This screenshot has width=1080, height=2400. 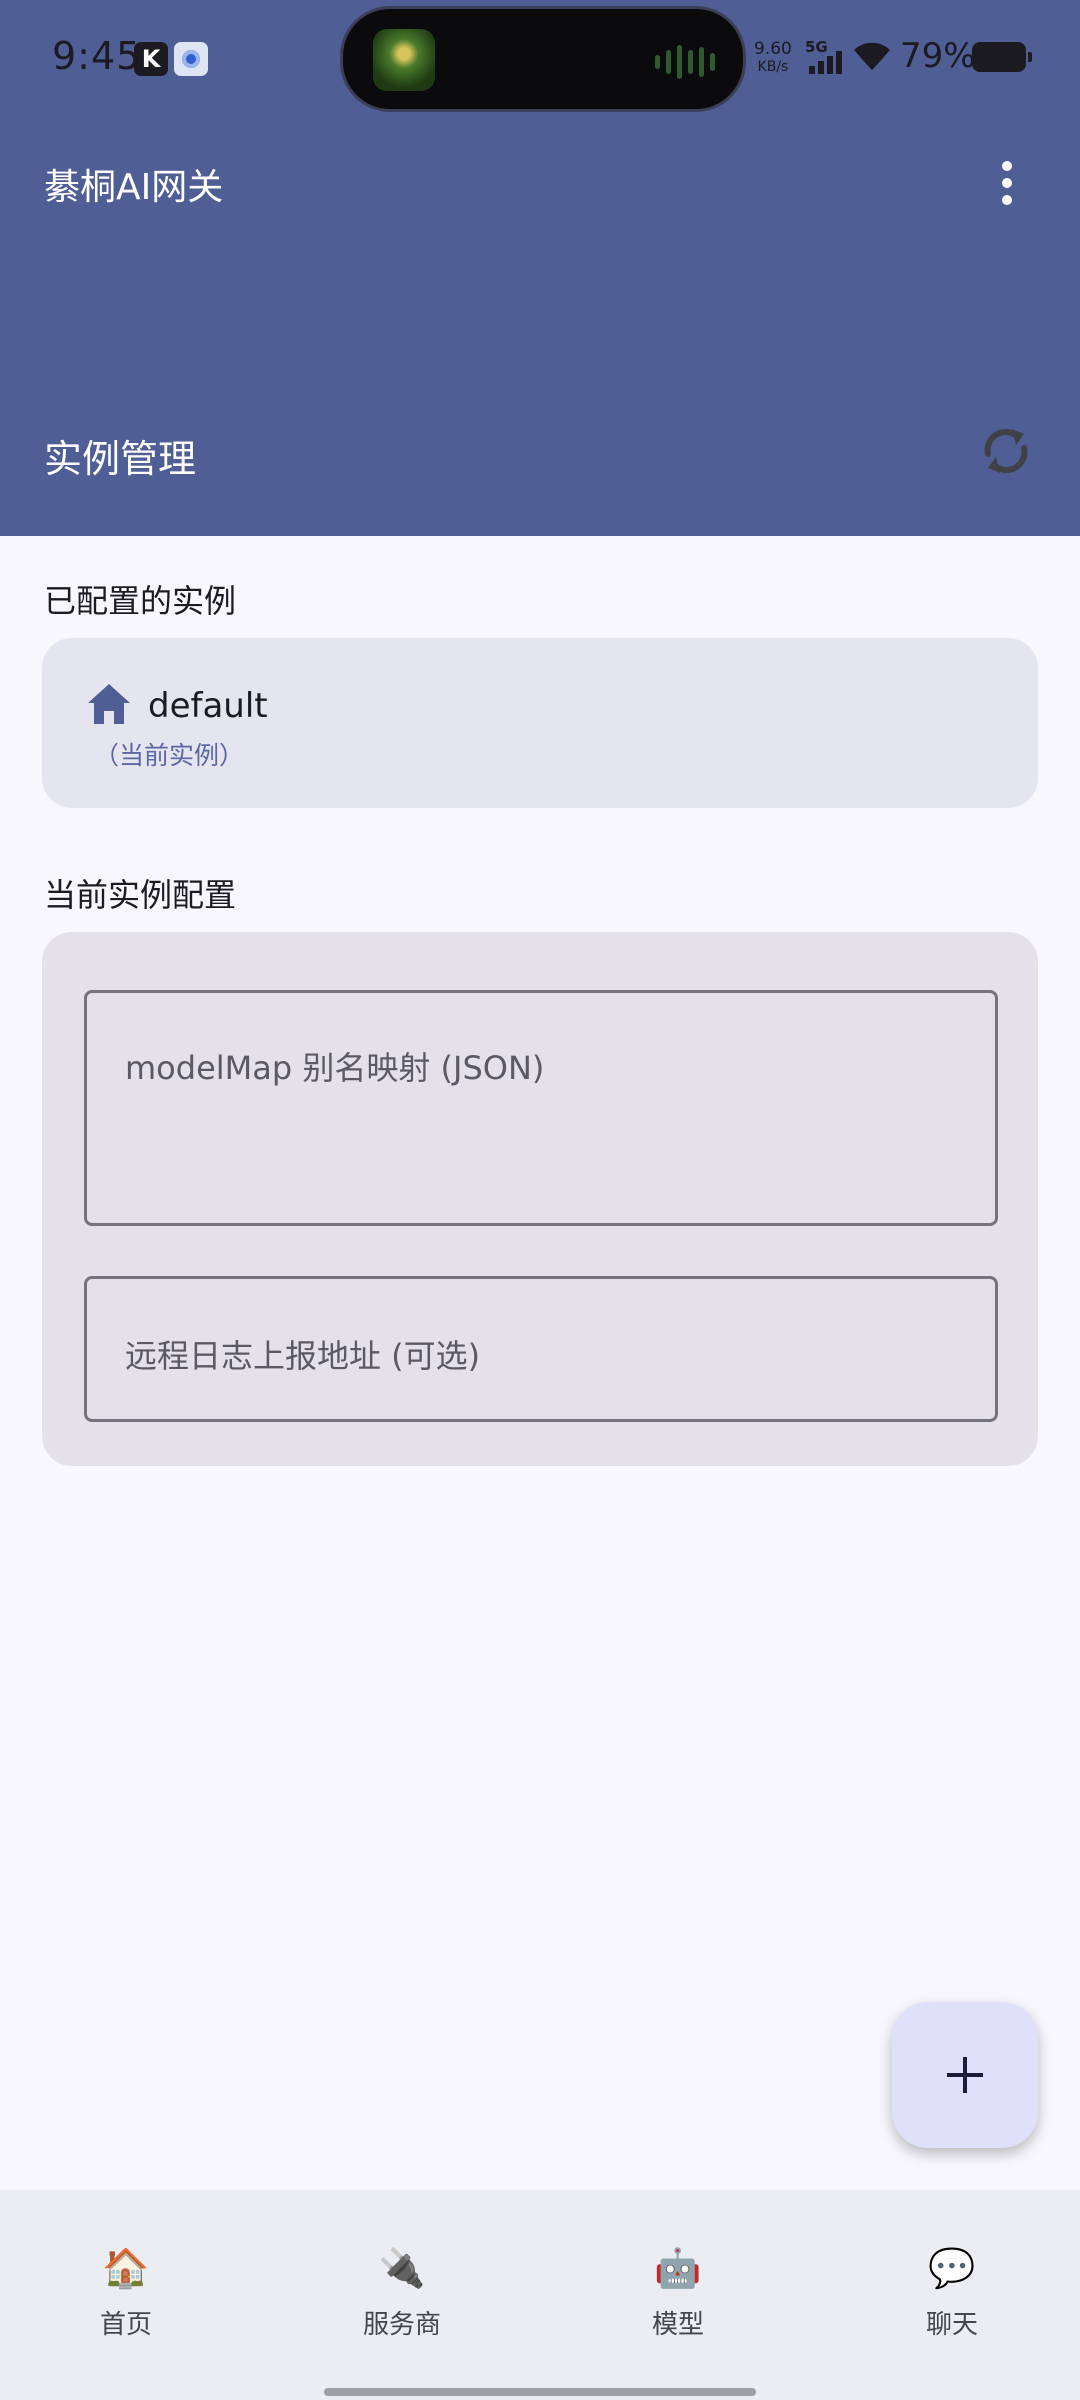 I want to click on current-config-heading: 当前实例配置, so click(x=140, y=895).